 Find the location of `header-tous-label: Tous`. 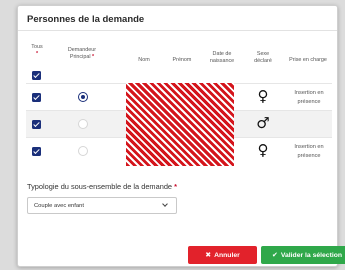

header-tous-label: Tous is located at coordinates (37, 47).